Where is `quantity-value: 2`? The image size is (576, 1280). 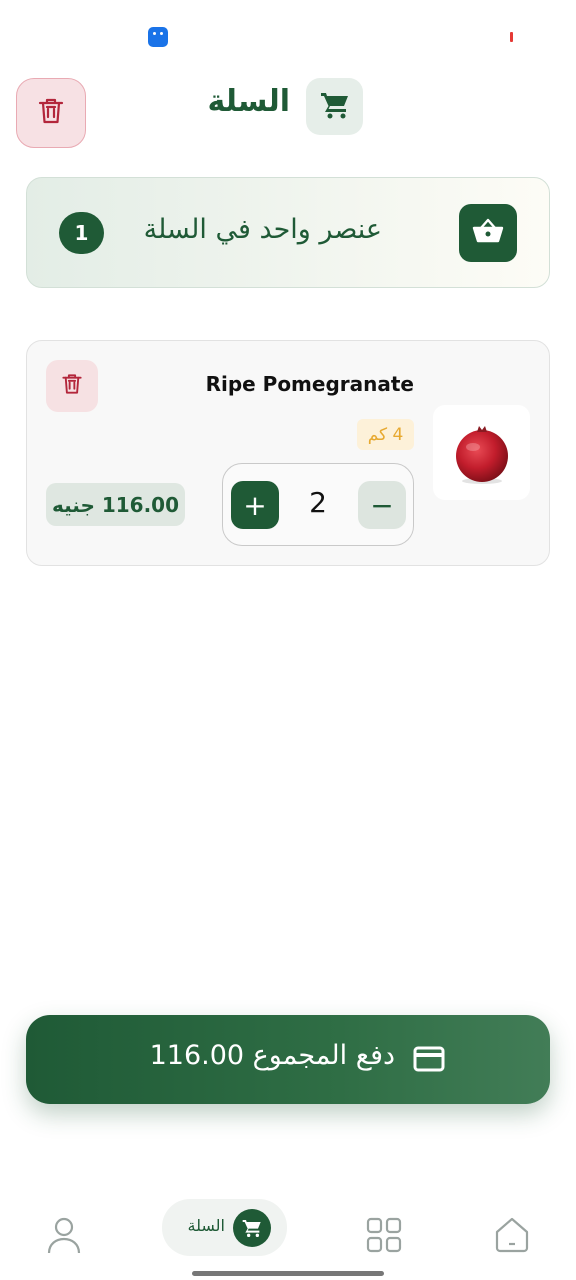
quantity-value: 2 is located at coordinates (318, 502).